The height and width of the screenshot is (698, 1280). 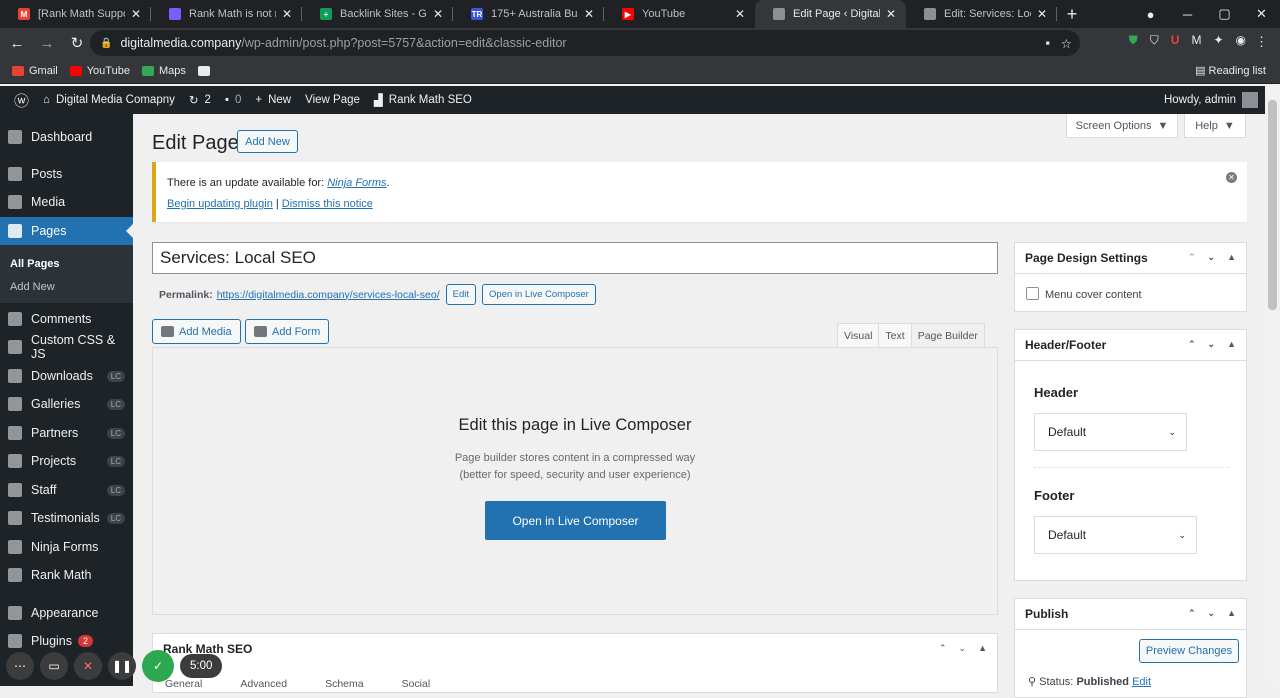 I want to click on ninja-forms-link: Ninja Forms, so click(x=356, y=183).